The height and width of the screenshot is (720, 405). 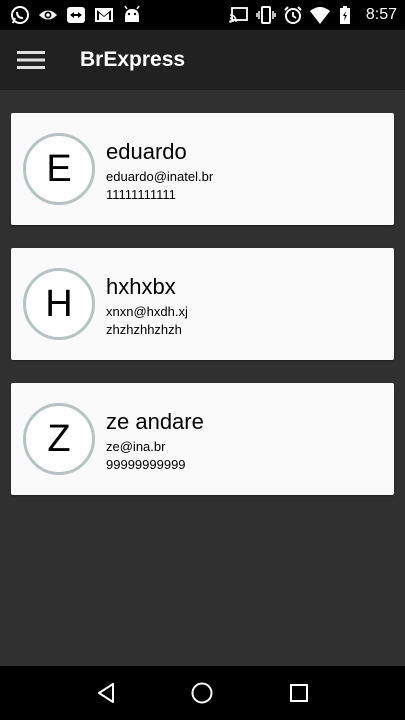 I want to click on wifi-icon, so click(x=319, y=15).